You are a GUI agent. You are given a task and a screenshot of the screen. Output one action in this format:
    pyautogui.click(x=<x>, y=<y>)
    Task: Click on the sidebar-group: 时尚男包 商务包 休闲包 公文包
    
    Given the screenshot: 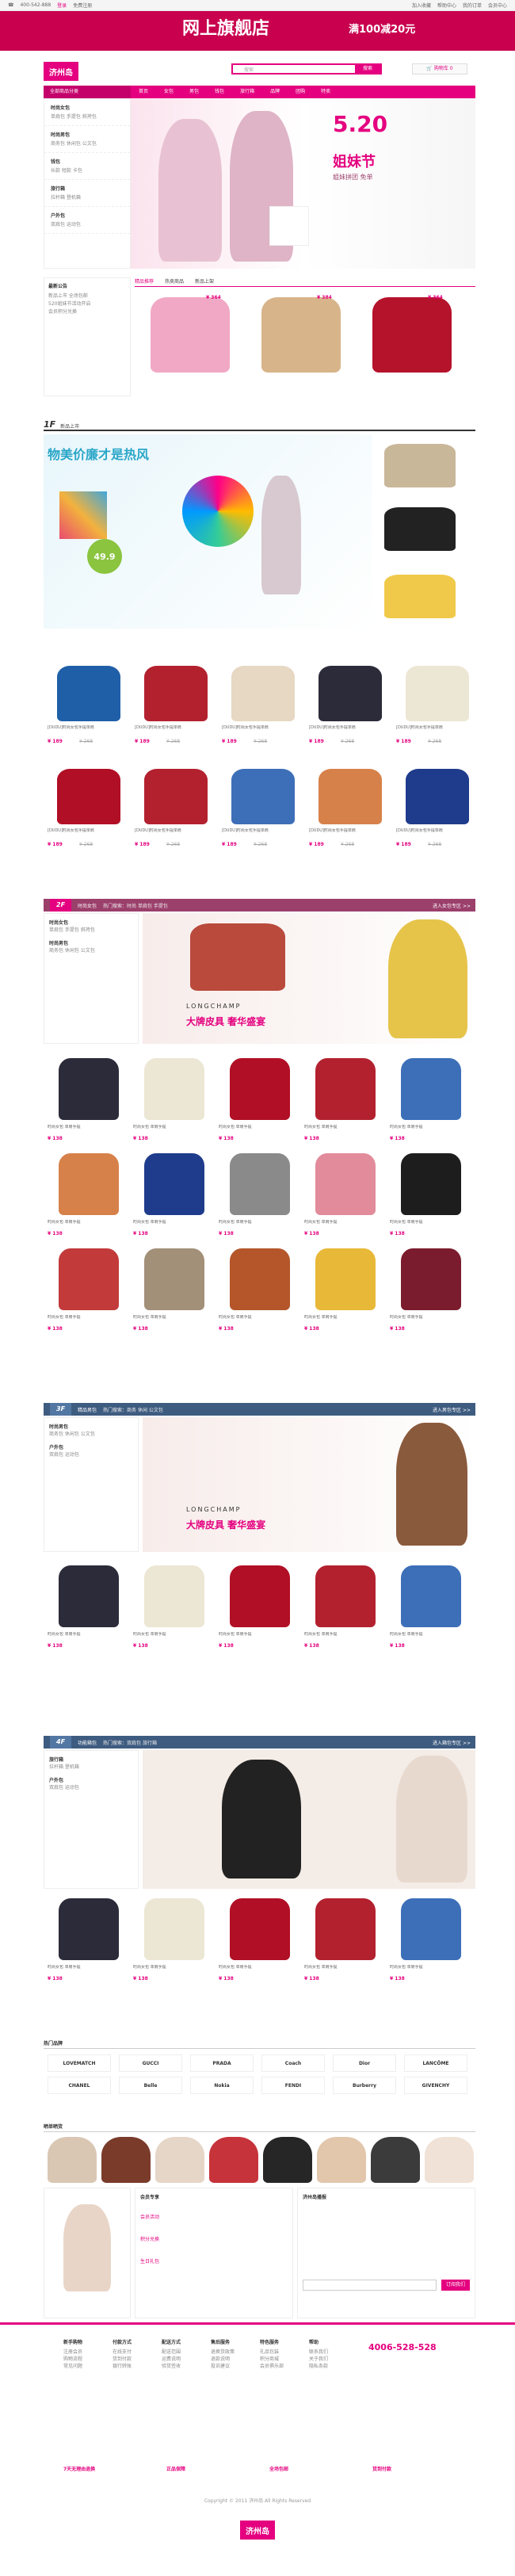 What is the action you would take?
    pyautogui.click(x=87, y=139)
    